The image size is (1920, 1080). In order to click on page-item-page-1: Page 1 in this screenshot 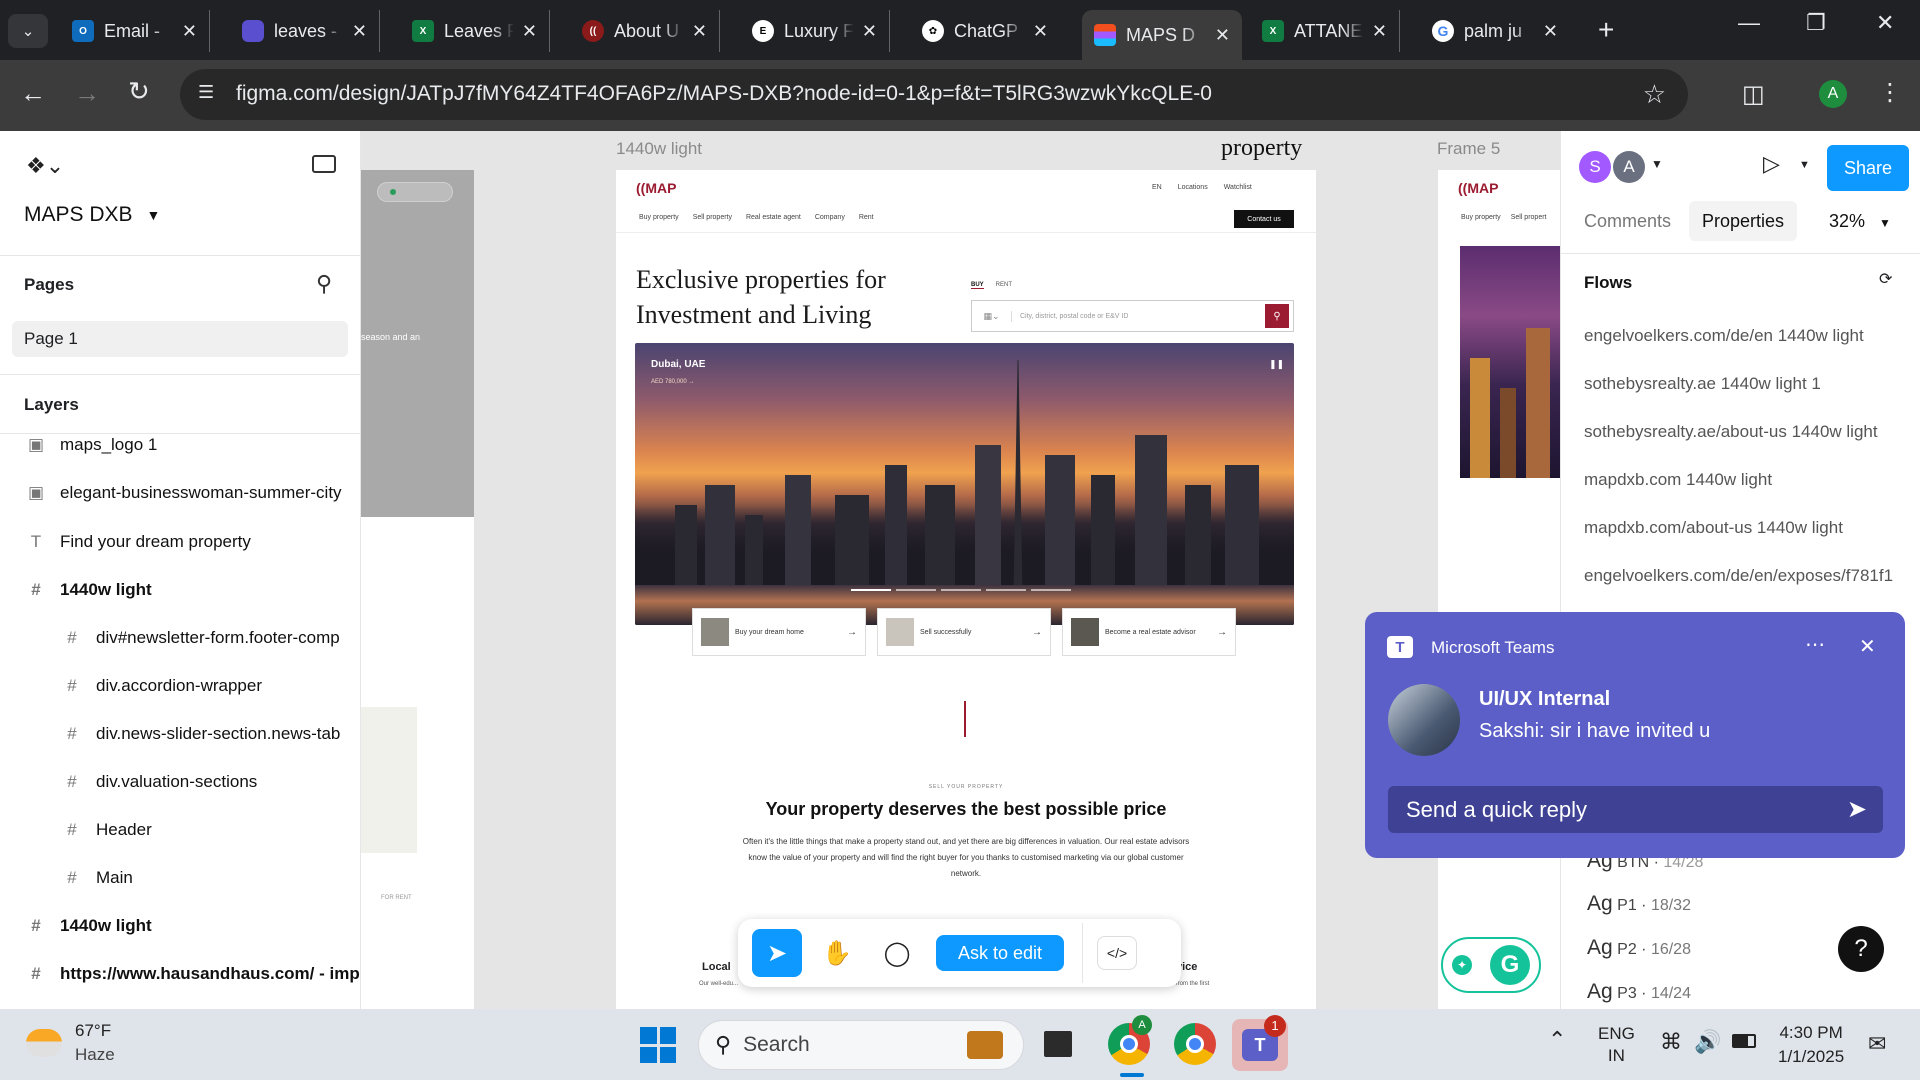, I will do `click(180, 339)`.